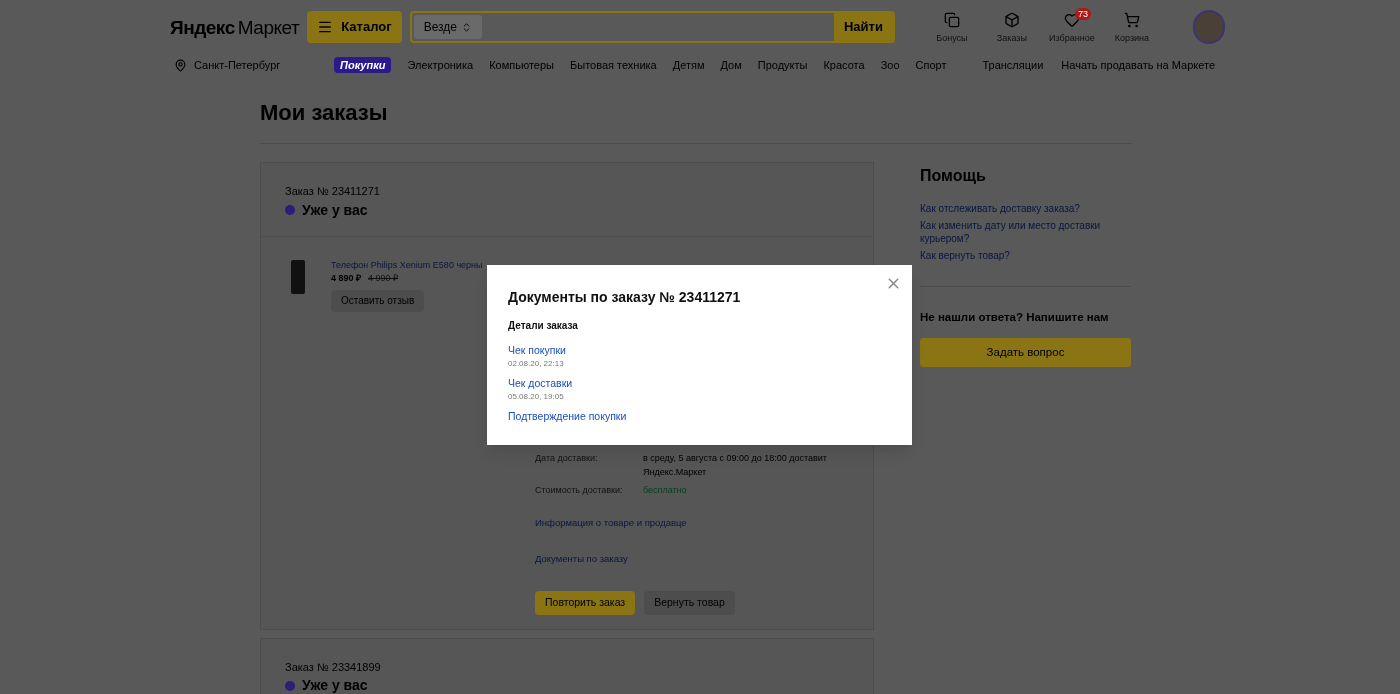 This screenshot has width=1400, height=694. I want to click on ask-question-button: Задать вопрос, so click(1025, 353).